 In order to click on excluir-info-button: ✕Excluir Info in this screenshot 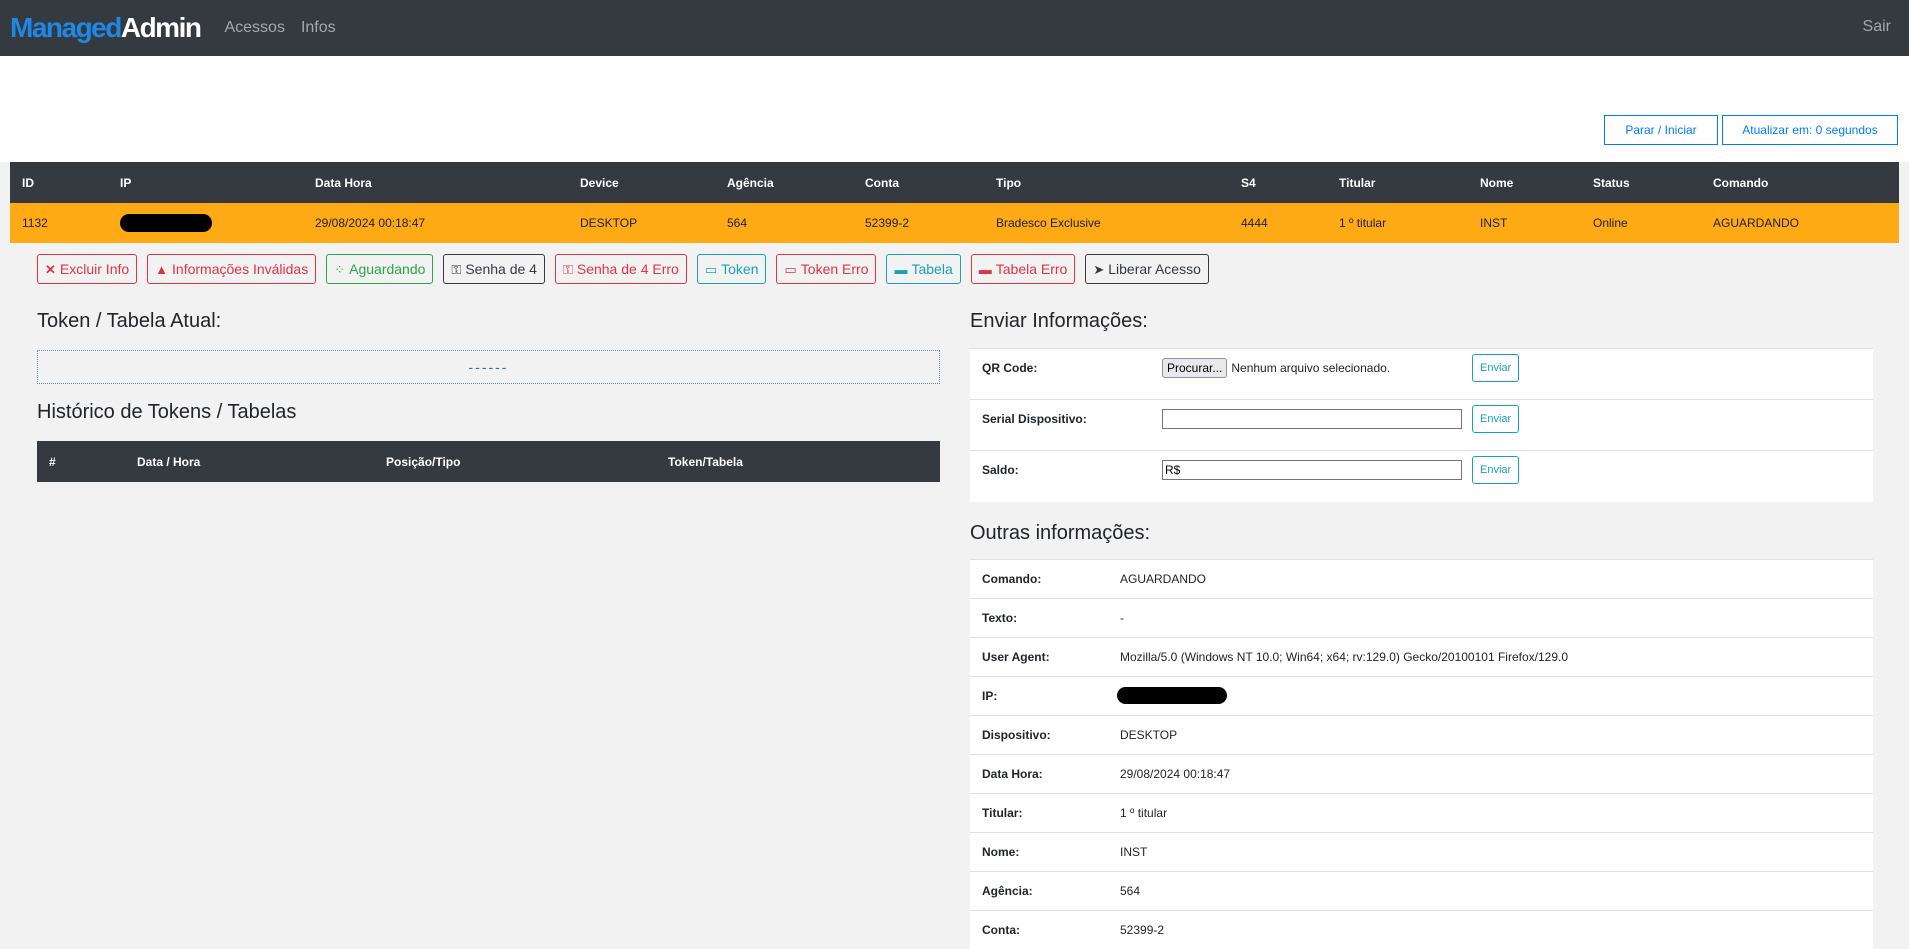, I will do `click(87, 269)`.